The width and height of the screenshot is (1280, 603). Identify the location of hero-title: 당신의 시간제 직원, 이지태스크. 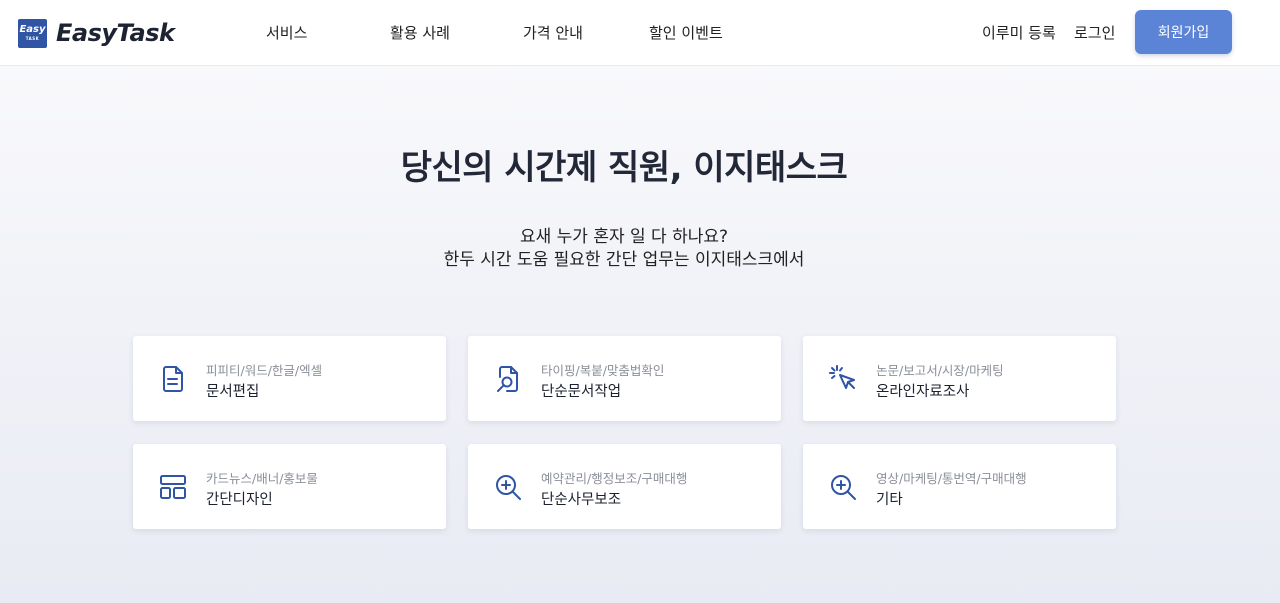
(624, 168).